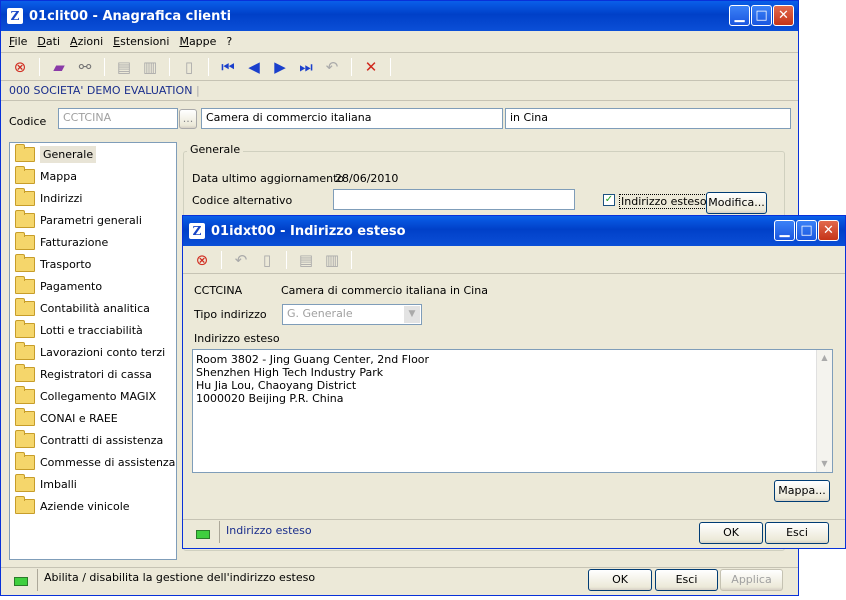 This screenshot has width=846, height=600. I want to click on dialog-esci-button: Esci, so click(797, 533).